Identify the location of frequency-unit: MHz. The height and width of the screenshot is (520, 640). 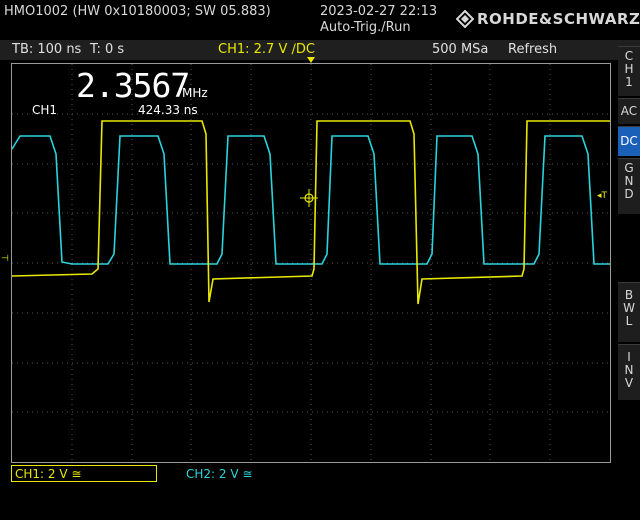
(195, 93).